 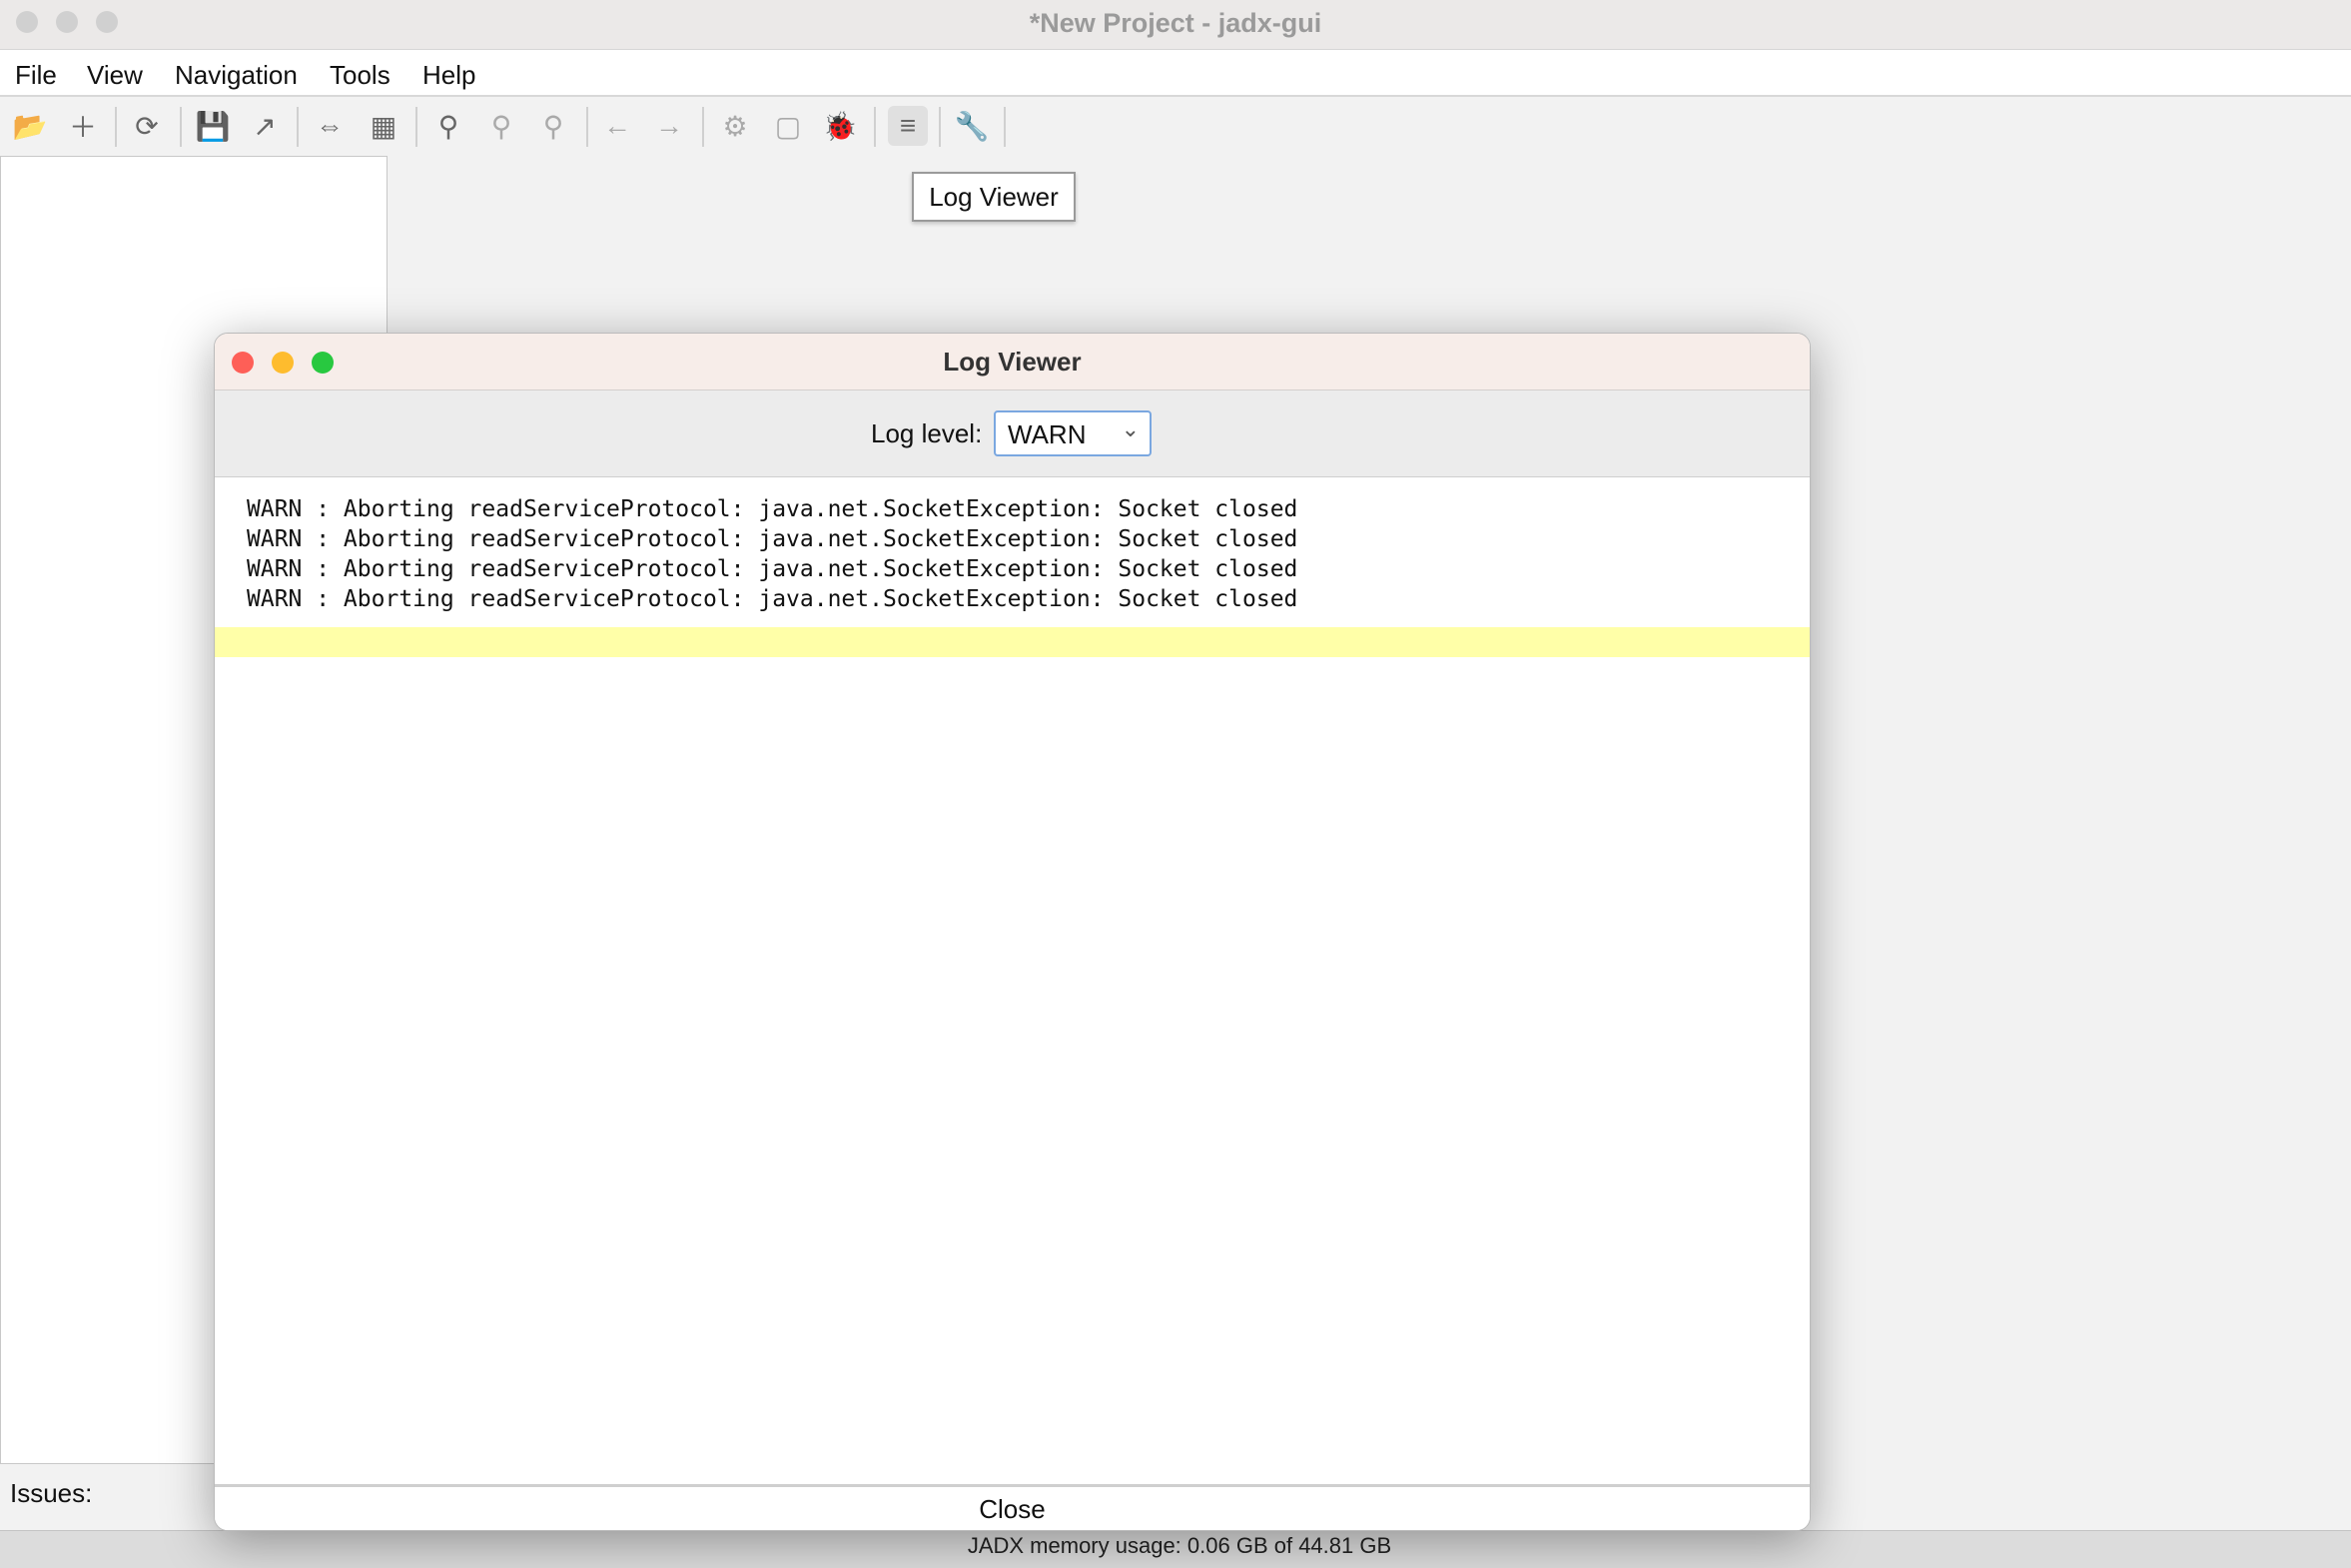 What do you see at coordinates (1012, 1507) in the screenshot?
I see `close-button: Close` at bounding box center [1012, 1507].